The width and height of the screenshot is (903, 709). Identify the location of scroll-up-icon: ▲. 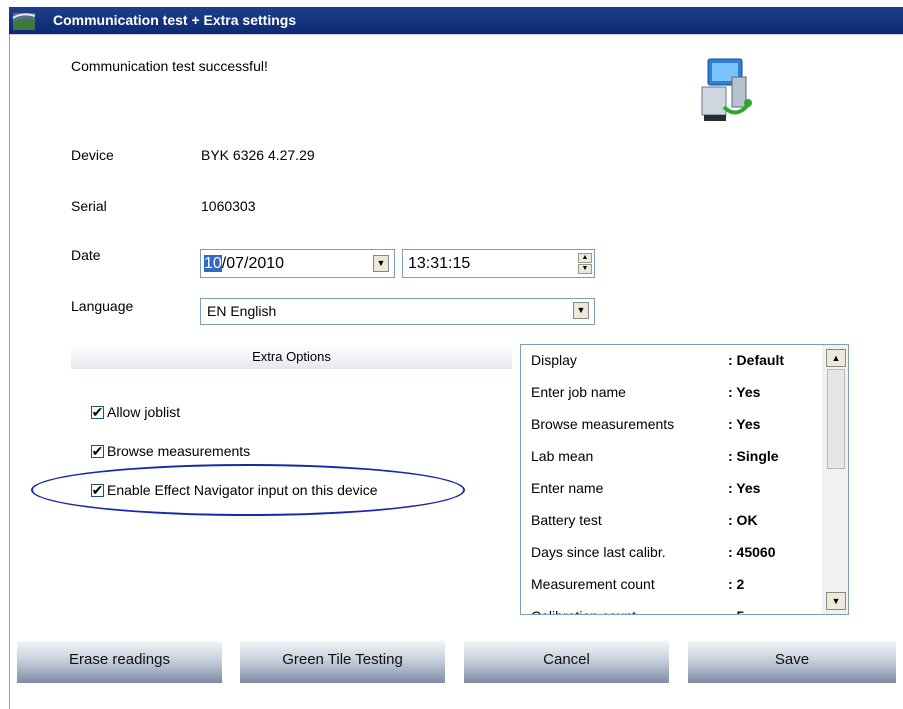
(836, 358).